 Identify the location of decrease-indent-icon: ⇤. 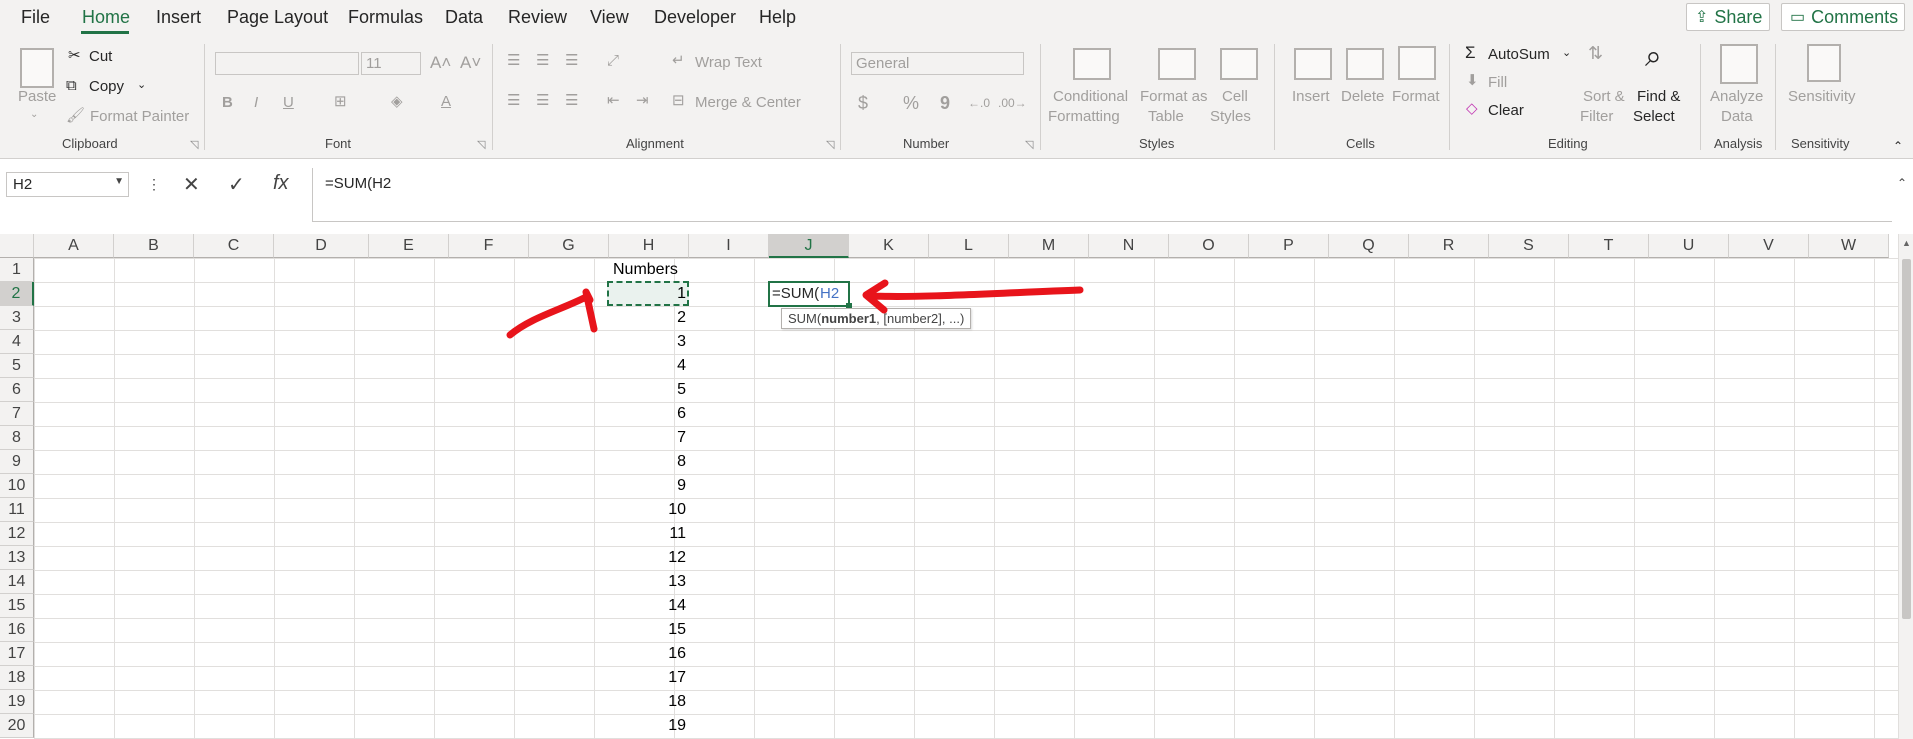
(613, 101).